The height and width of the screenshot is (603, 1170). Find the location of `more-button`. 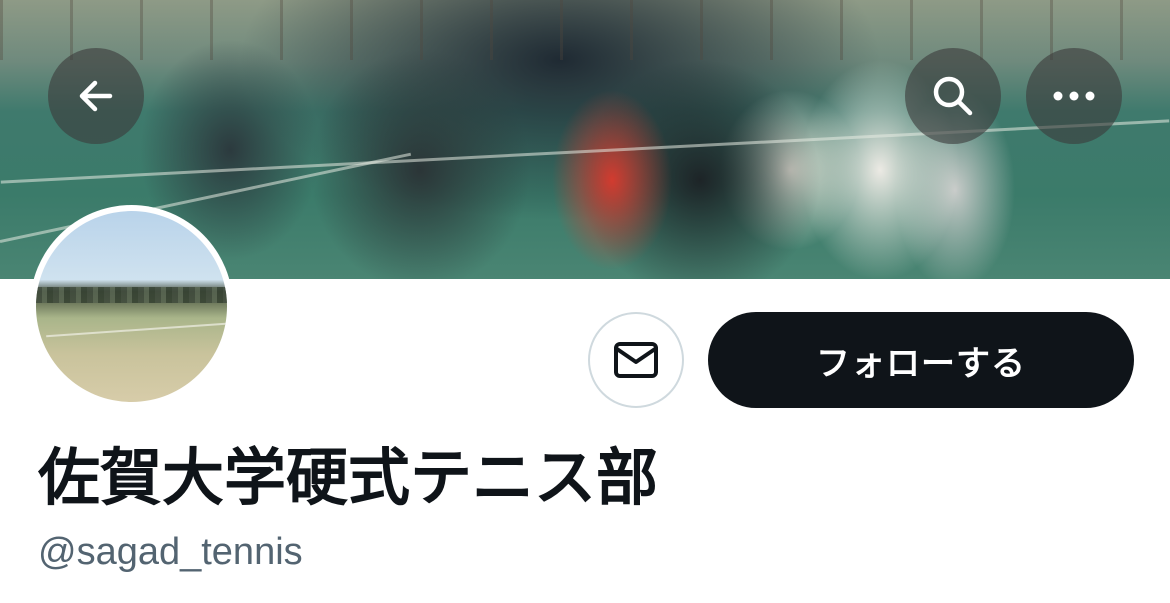

more-button is located at coordinates (1074, 96).